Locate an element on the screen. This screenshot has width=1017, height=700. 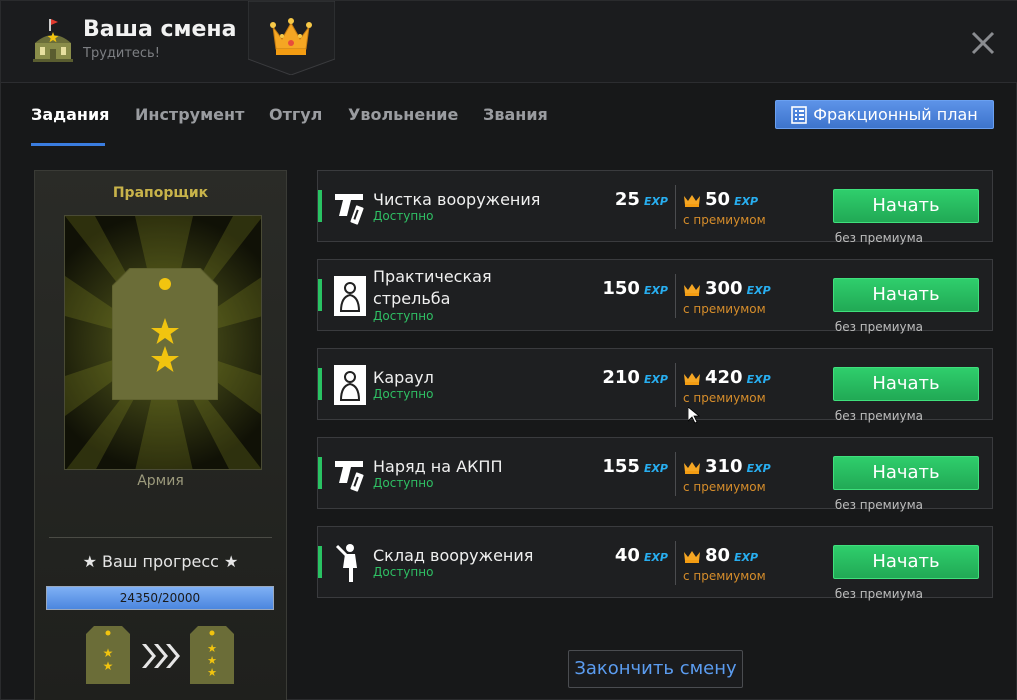
premium-reward: 310 EXP is located at coordinates (727, 466).